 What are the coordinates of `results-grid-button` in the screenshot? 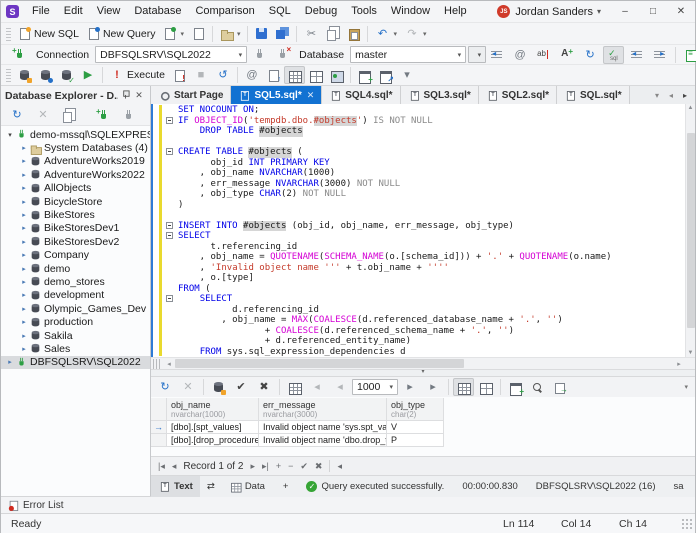 It's located at (294, 75).